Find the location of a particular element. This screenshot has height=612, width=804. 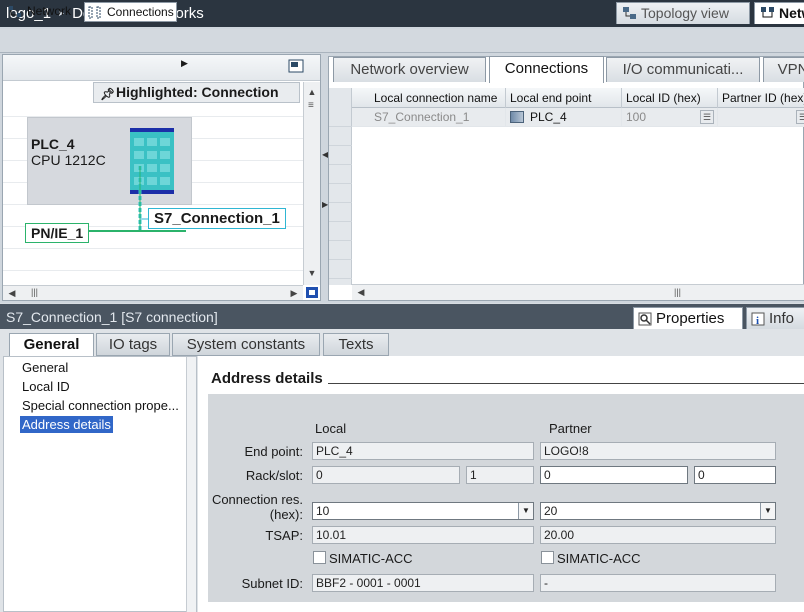

col-local-connection-name: Local connection name is located at coordinates (438, 98).